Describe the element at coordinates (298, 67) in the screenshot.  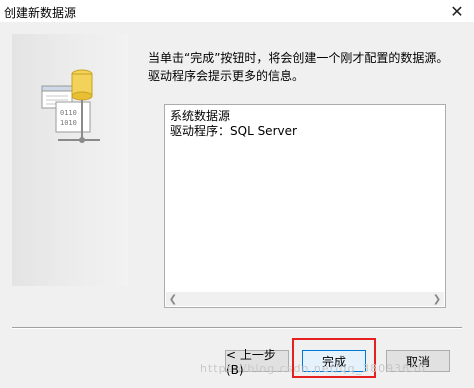
I see `description-text: 当单击“完成”按钮时，将会创建一个刚才配置的数据源。驱动程序会提示更多的信息。` at that location.